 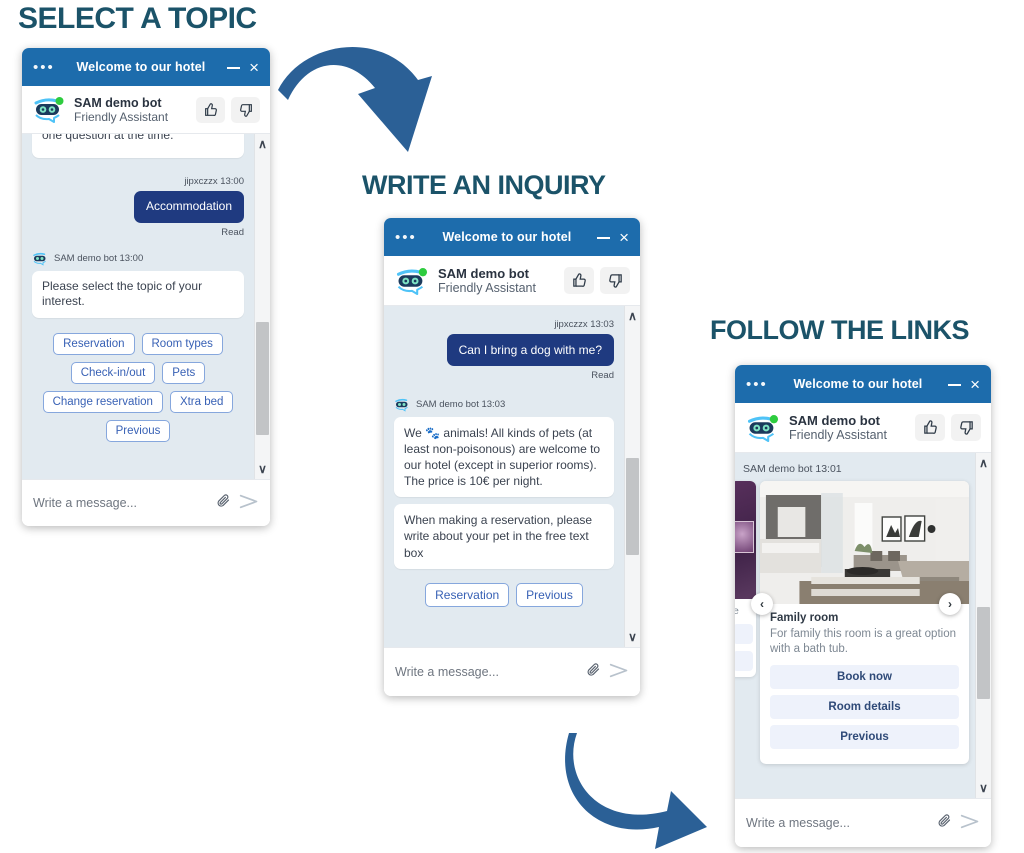 I want to click on arrow-step1-to-step2, so click(x=355, y=99).